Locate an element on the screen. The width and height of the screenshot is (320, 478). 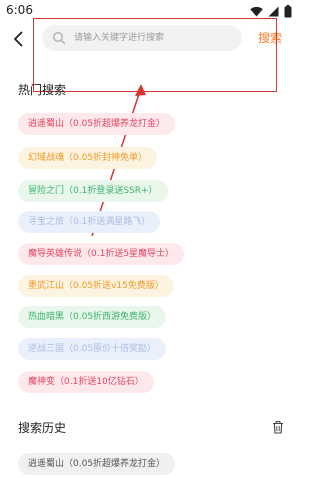
trash-icon is located at coordinates (278, 427).